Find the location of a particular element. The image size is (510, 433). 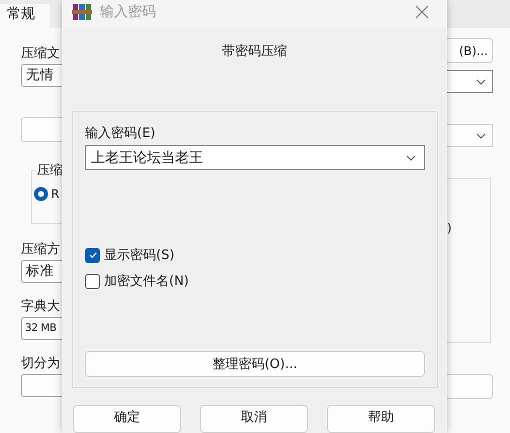

profile-dropdown is located at coordinates (470, 135).